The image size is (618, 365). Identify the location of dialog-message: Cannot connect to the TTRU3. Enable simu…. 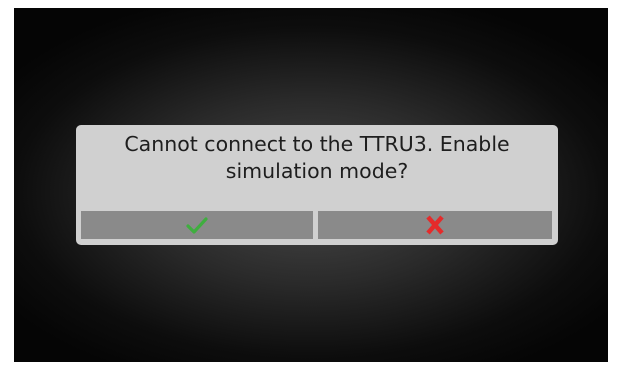
(317, 157).